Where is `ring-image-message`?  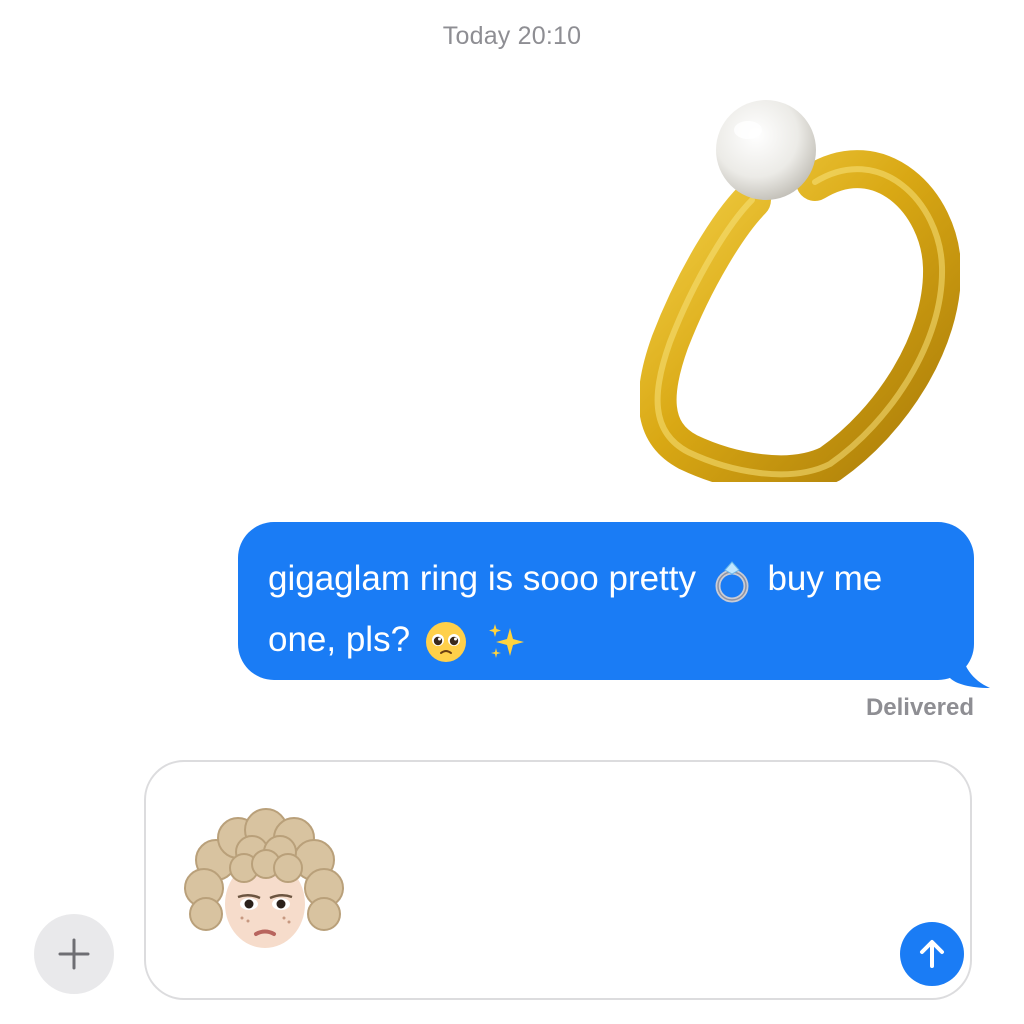
ring-image-message is located at coordinates (800, 293).